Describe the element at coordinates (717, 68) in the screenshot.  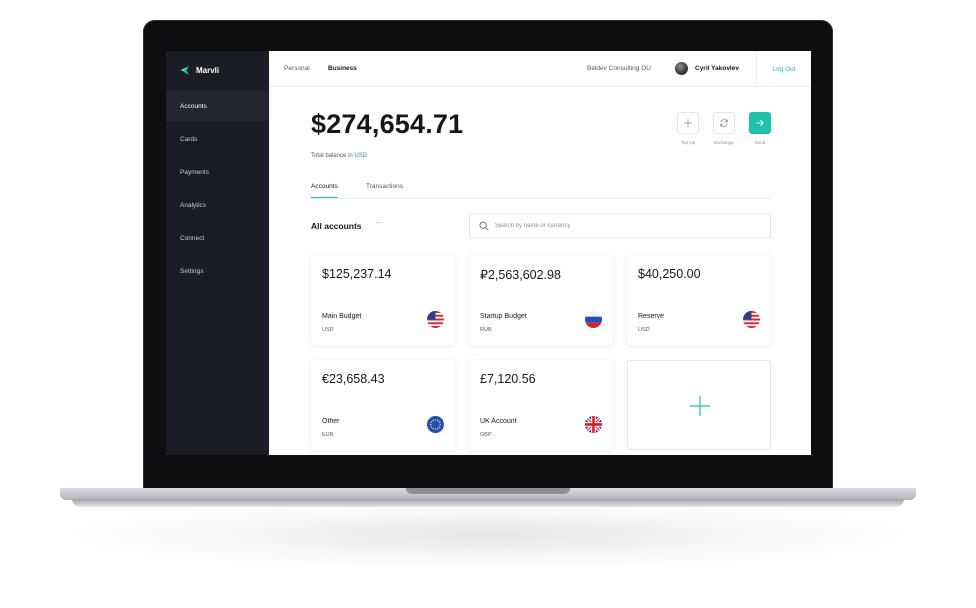
I see `user-name: Cyril Yakovlev` at that location.